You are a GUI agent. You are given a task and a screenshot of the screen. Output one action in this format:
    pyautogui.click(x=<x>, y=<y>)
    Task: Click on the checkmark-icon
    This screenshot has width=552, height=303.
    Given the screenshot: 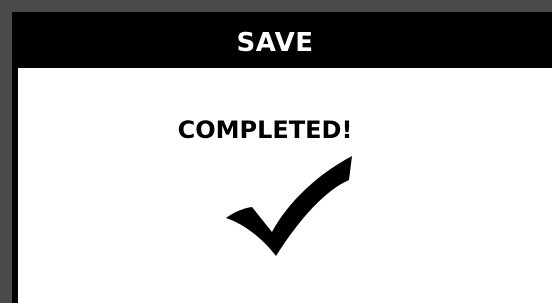 What is the action you would take?
    pyautogui.click(x=289, y=206)
    